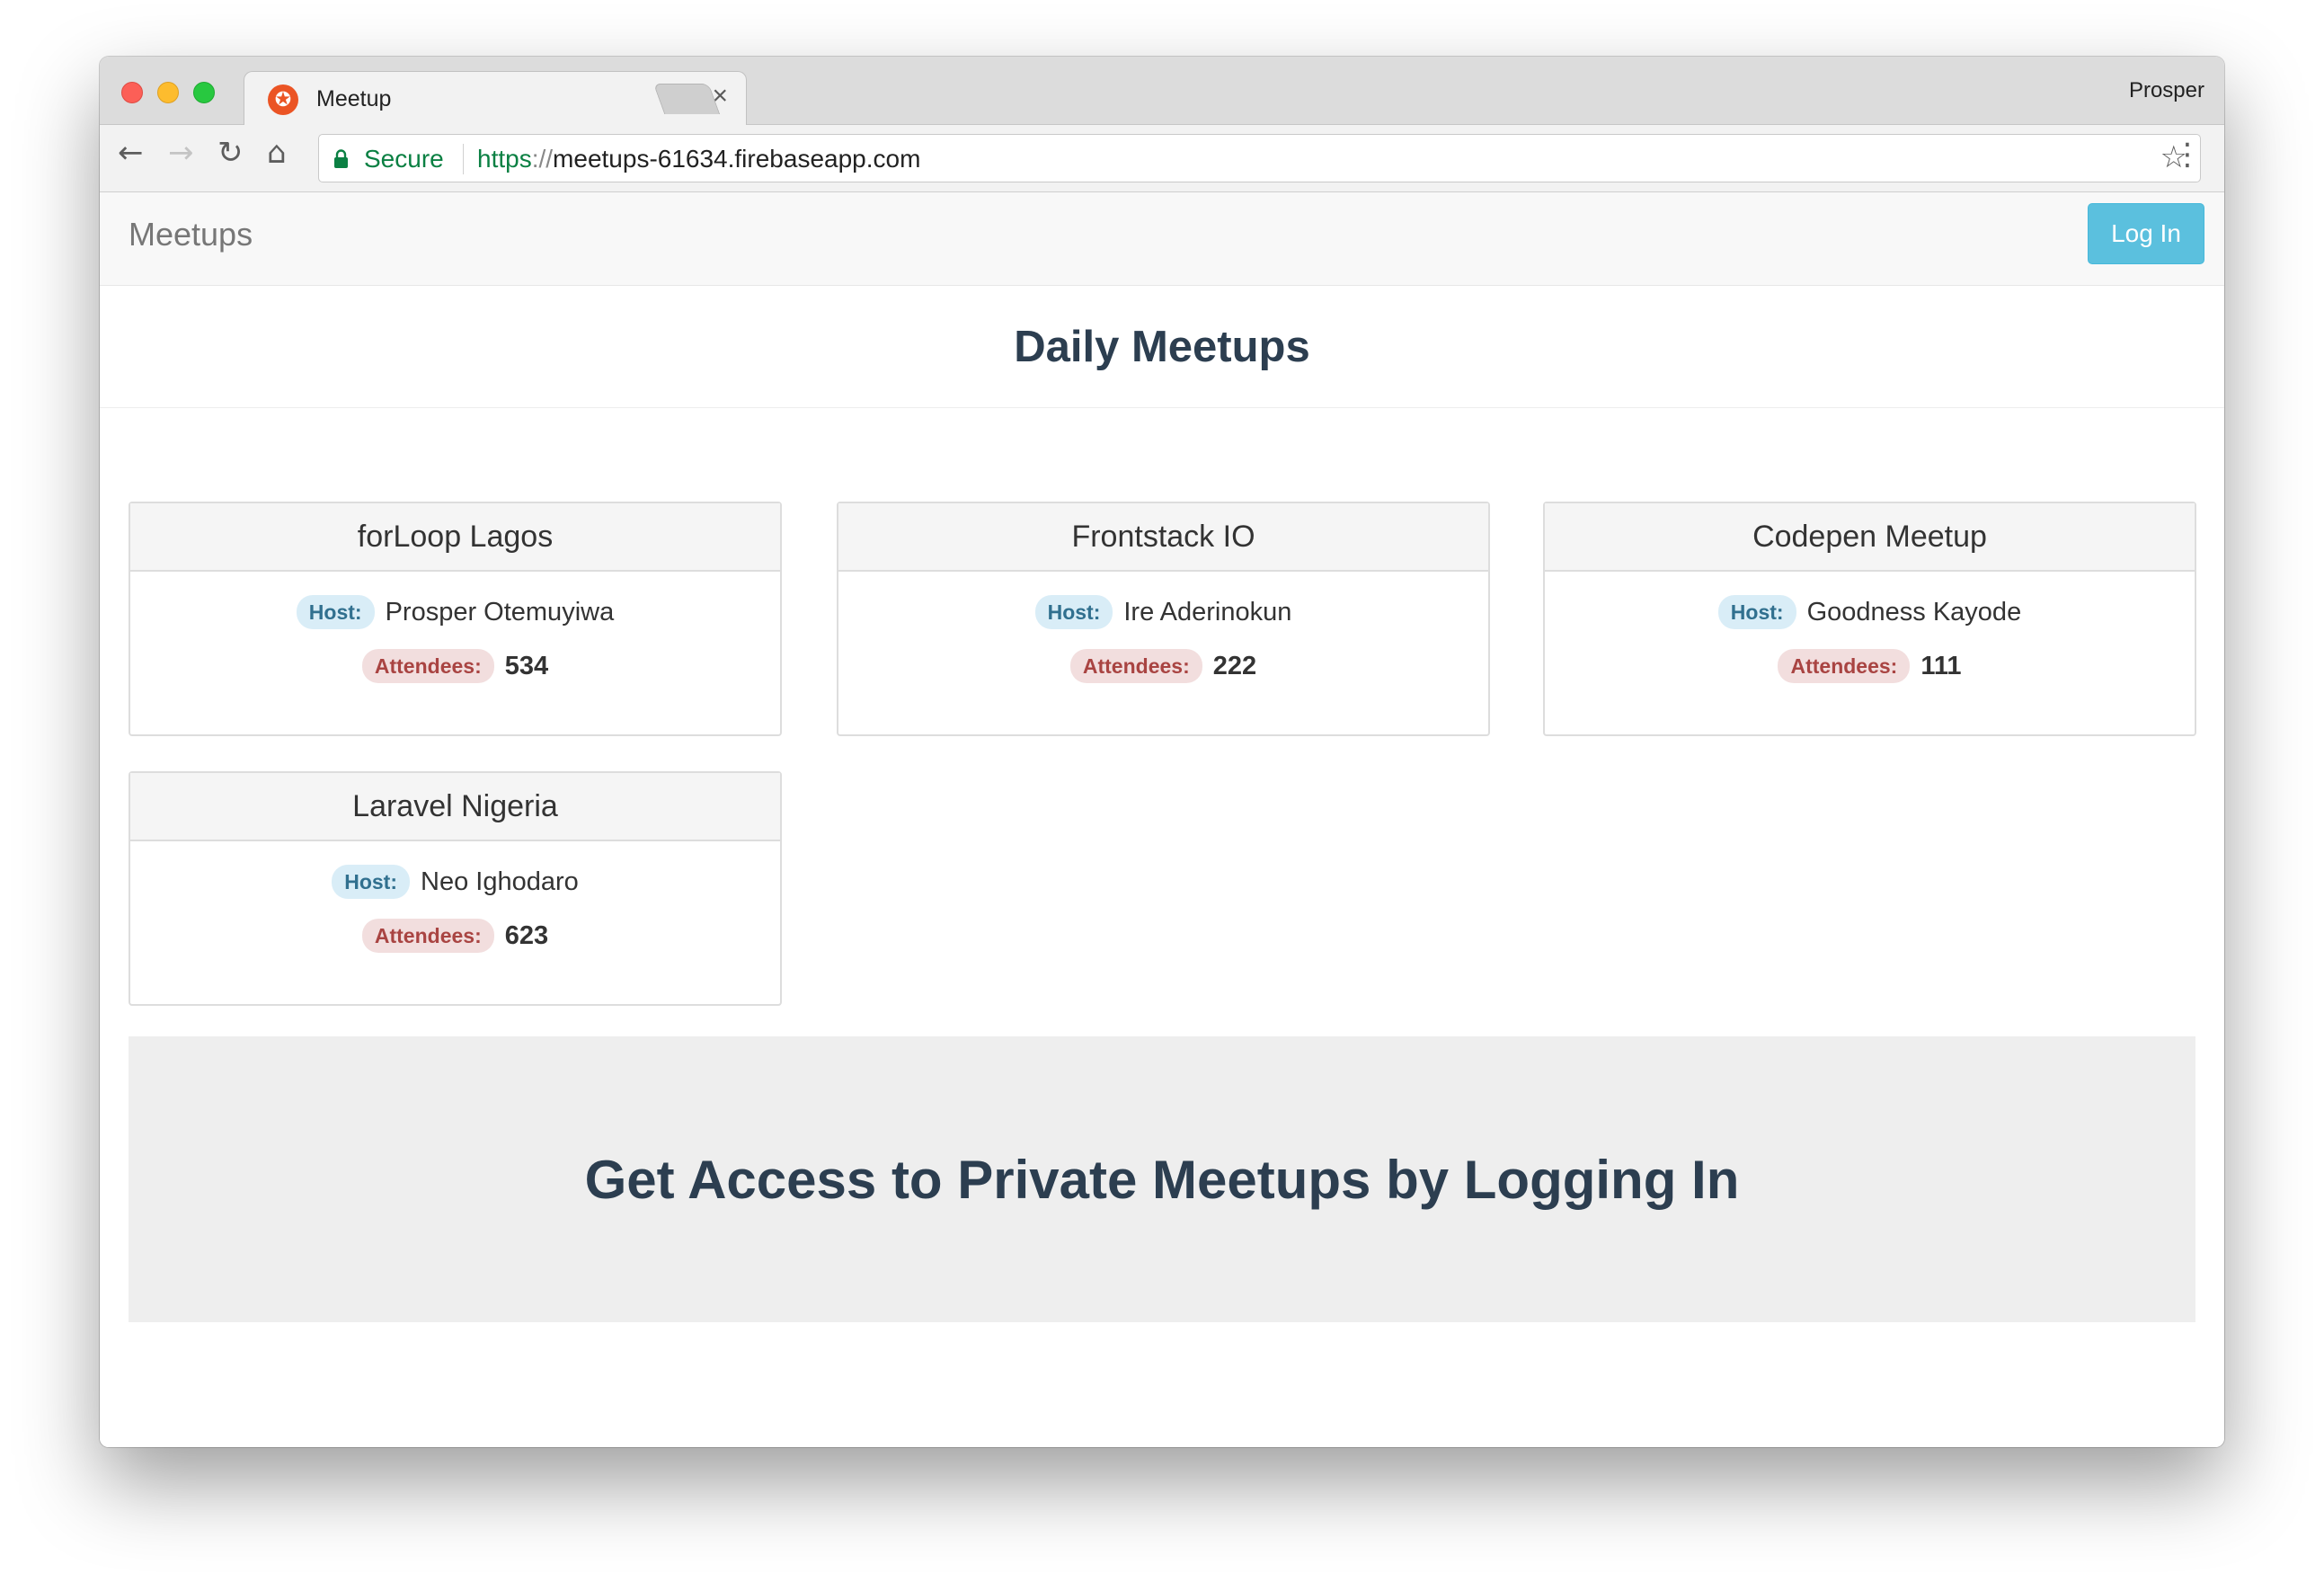 This screenshot has height=1591, width=2324. I want to click on page-title: Daily Meetups, so click(1162, 346).